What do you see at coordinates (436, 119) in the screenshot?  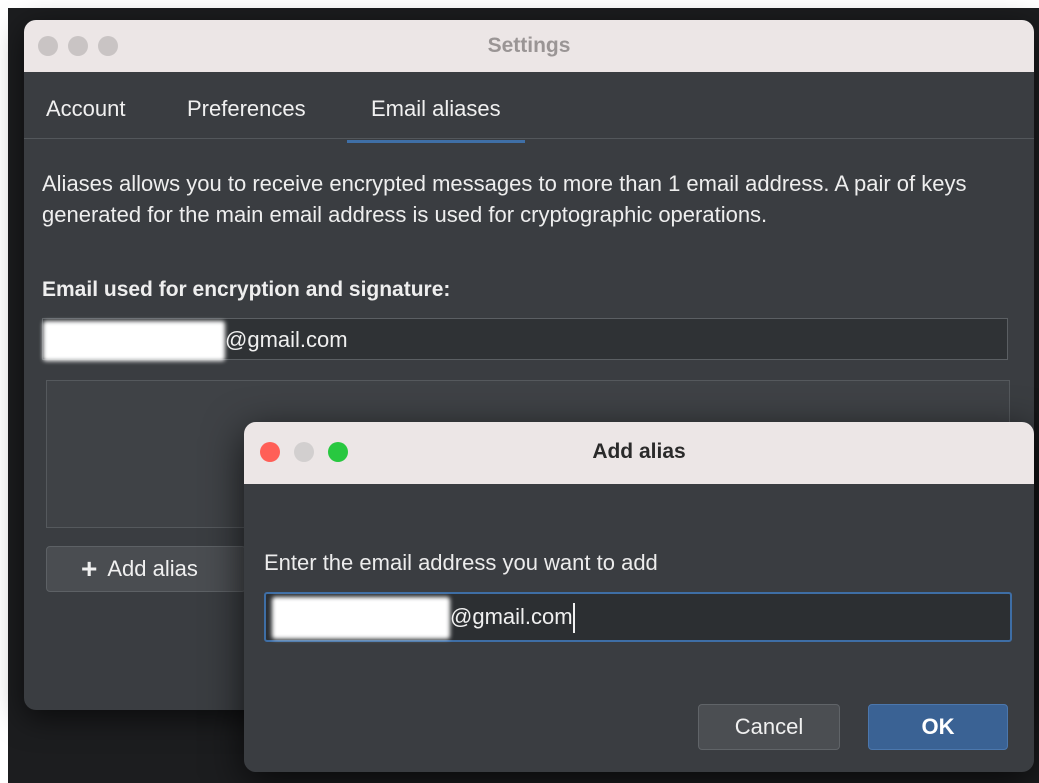 I see `tab-email-aliases: Email aliases` at bounding box center [436, 119].